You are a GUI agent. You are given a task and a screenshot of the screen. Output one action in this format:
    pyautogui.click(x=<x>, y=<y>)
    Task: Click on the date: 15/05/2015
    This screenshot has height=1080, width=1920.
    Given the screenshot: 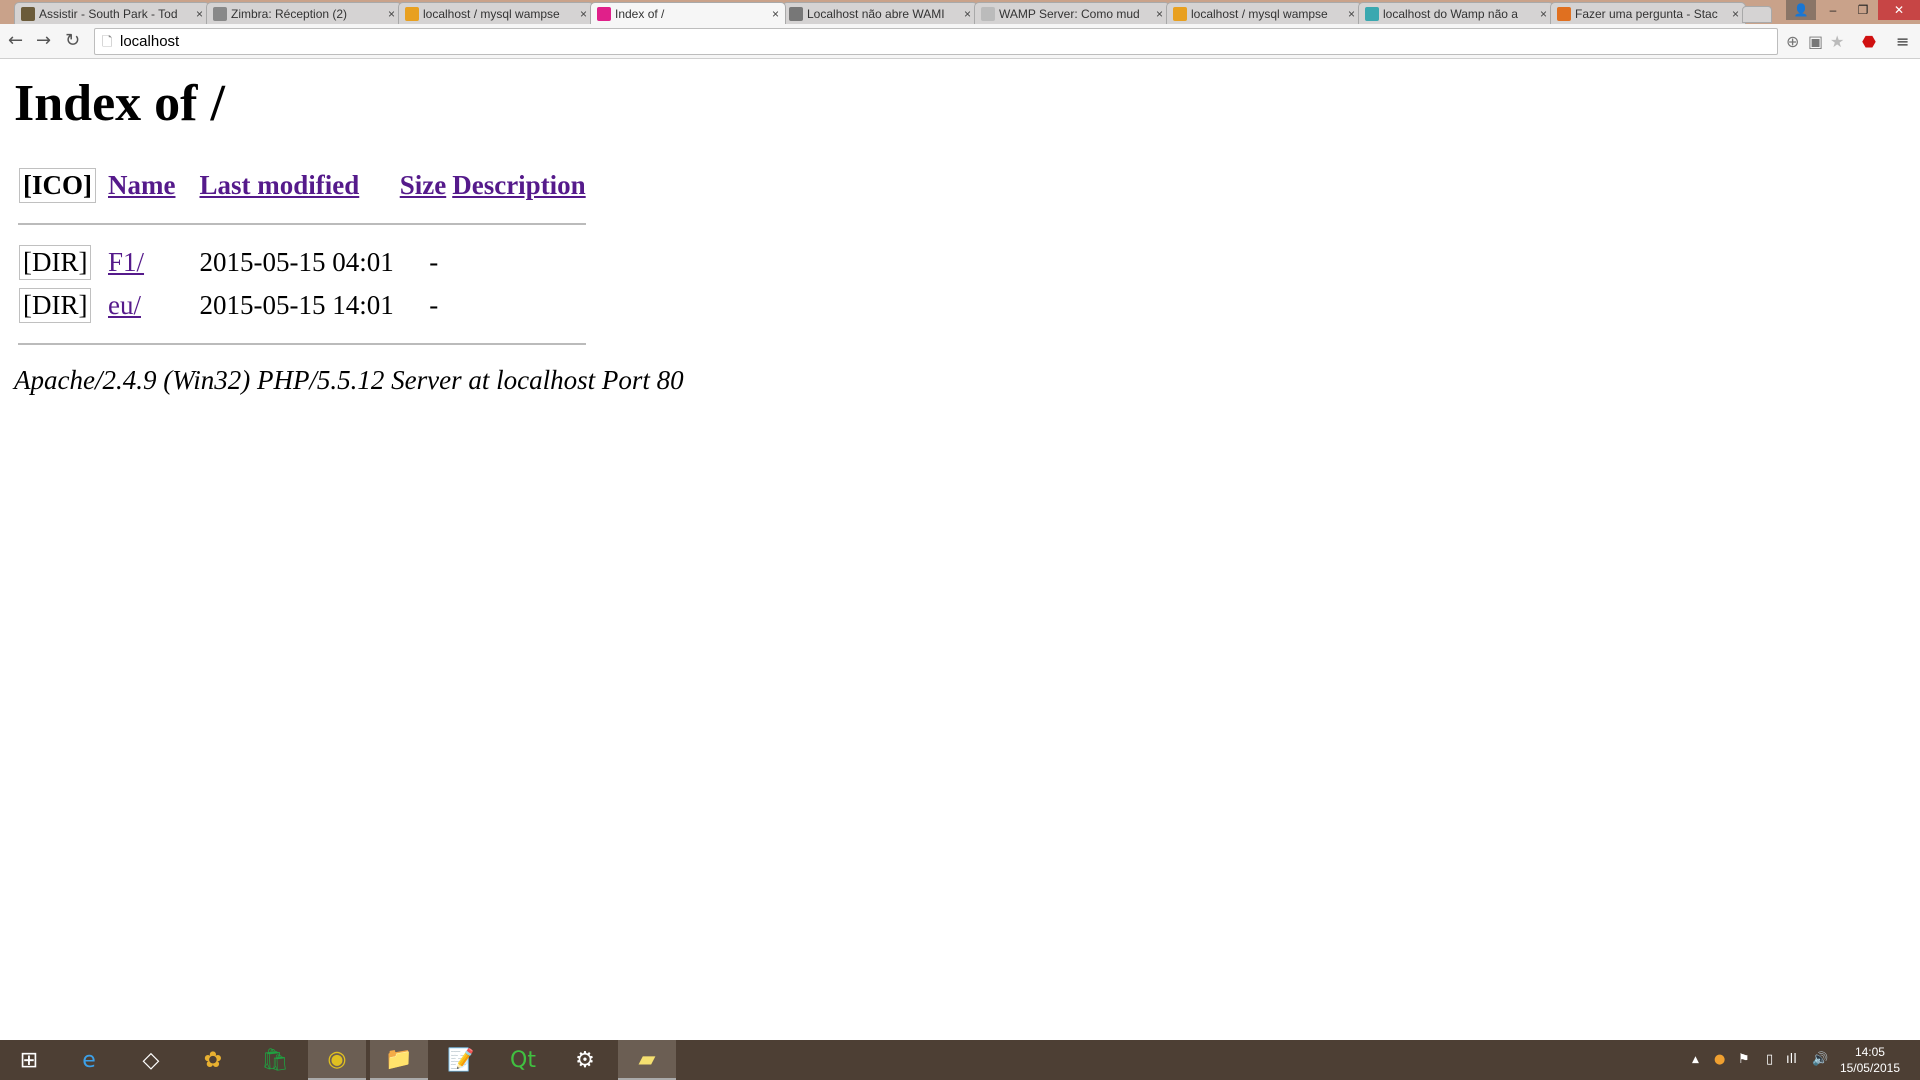 What is the action you would take?
    pyautogui.click(x=1869, y=1068)
    